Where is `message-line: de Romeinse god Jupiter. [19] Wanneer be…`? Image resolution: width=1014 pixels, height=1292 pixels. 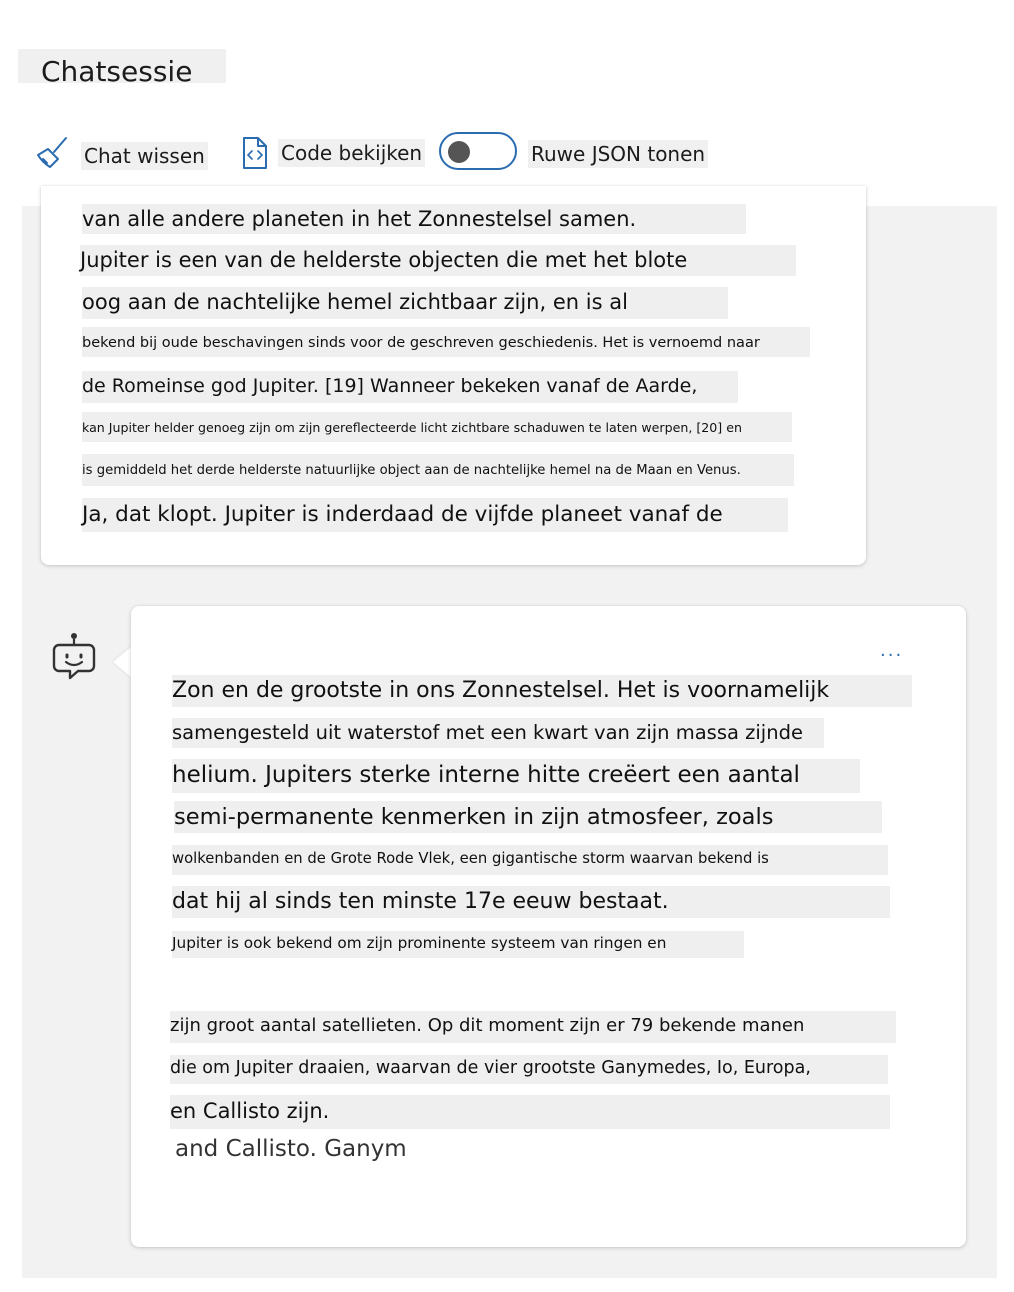 message-line: de Romeinse god Jupiter. [19] Wanneer be… is located at coordinates (410, 387).